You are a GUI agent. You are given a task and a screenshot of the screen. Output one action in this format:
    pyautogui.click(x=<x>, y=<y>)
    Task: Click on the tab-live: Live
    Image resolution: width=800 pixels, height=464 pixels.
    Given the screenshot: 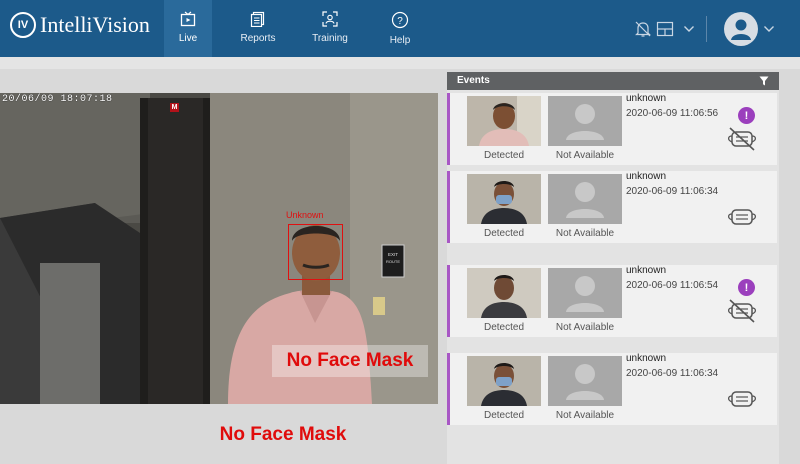 What is the action you would take?
    pyautogui.click(x=188, y=28)
    